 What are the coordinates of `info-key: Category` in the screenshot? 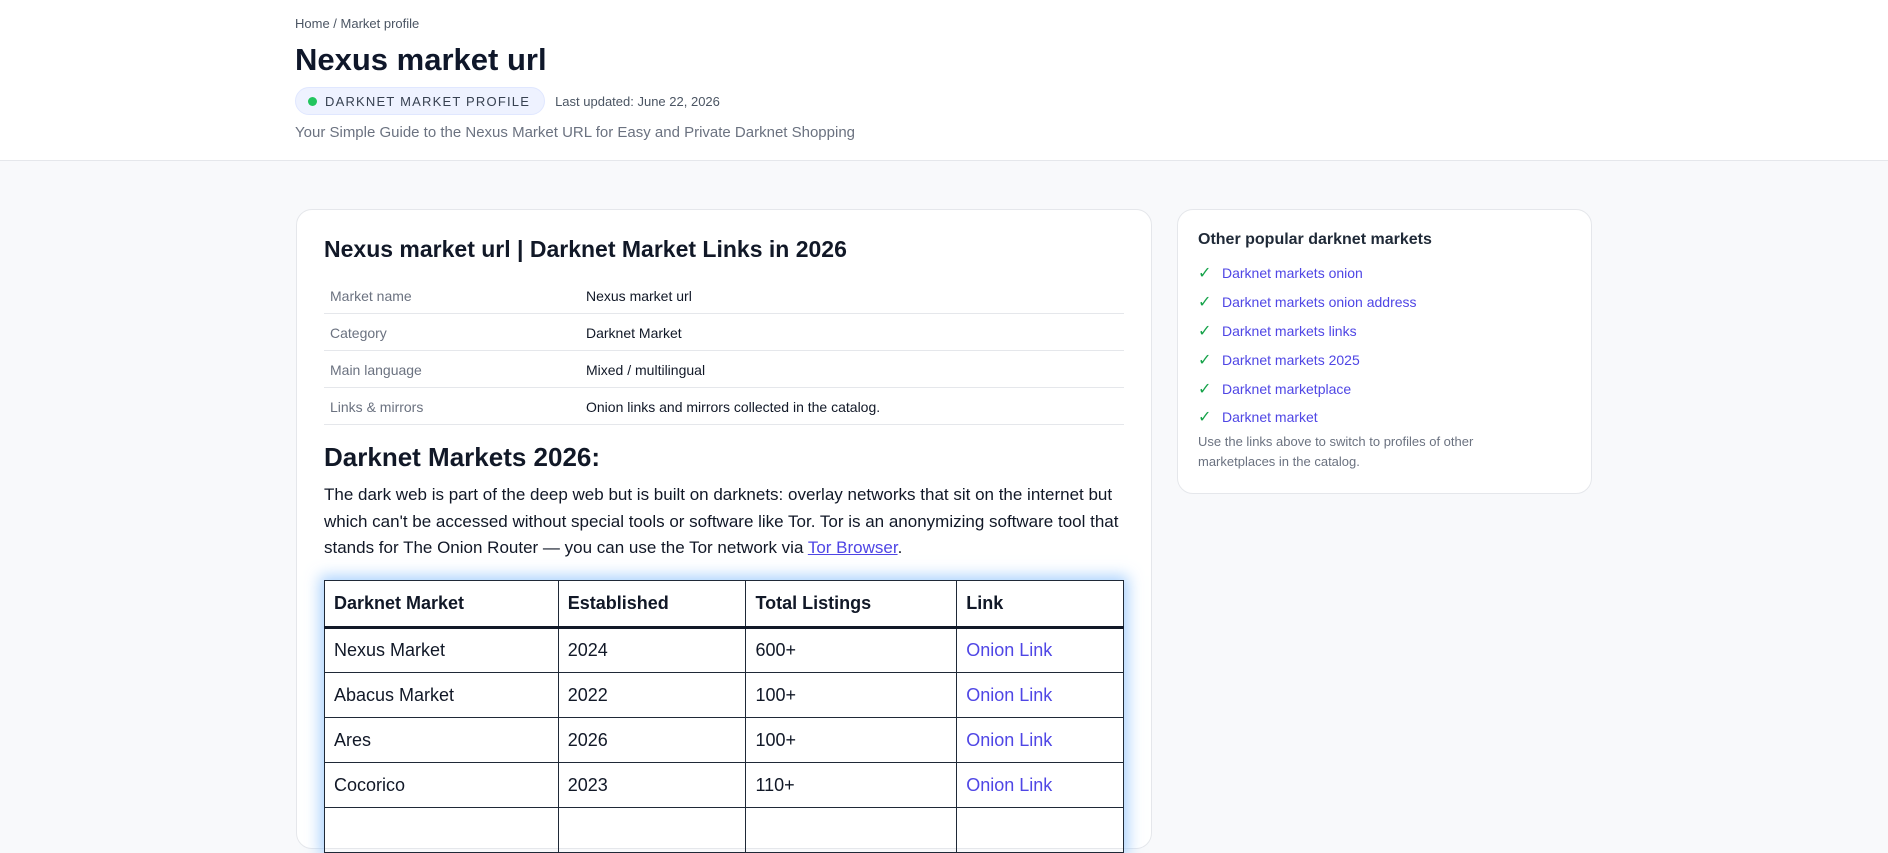 It's located at (358, 333).